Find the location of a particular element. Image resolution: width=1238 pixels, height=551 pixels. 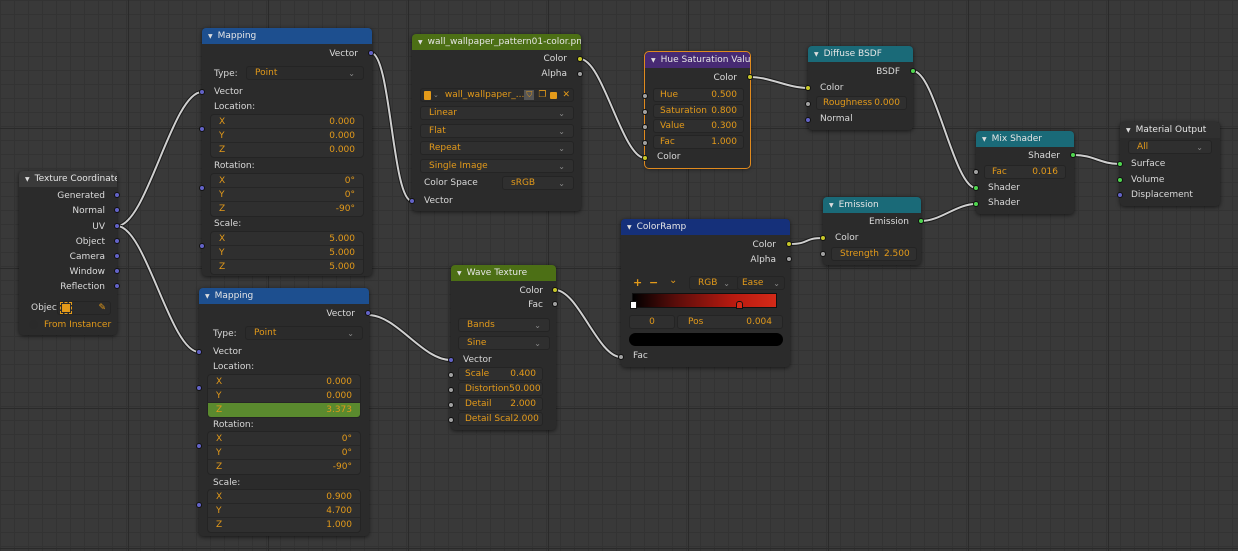

location-z: Z 0.000 is located at coordinates (287, 150).